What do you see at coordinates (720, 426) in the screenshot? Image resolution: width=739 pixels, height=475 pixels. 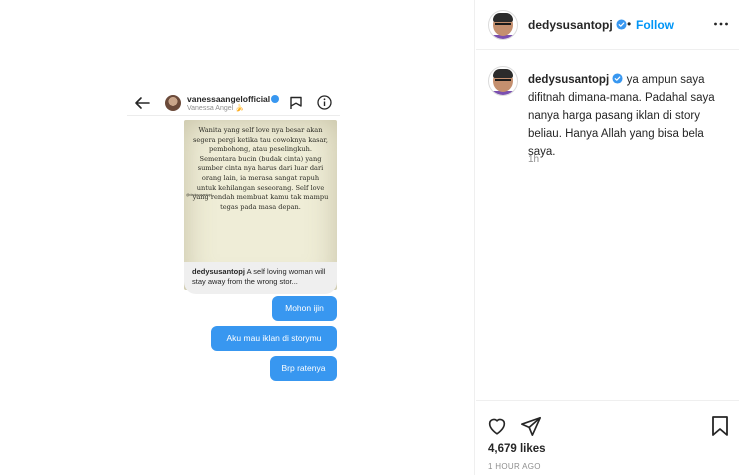 I see `bookmark-icon` at bounding box center [720, 426].